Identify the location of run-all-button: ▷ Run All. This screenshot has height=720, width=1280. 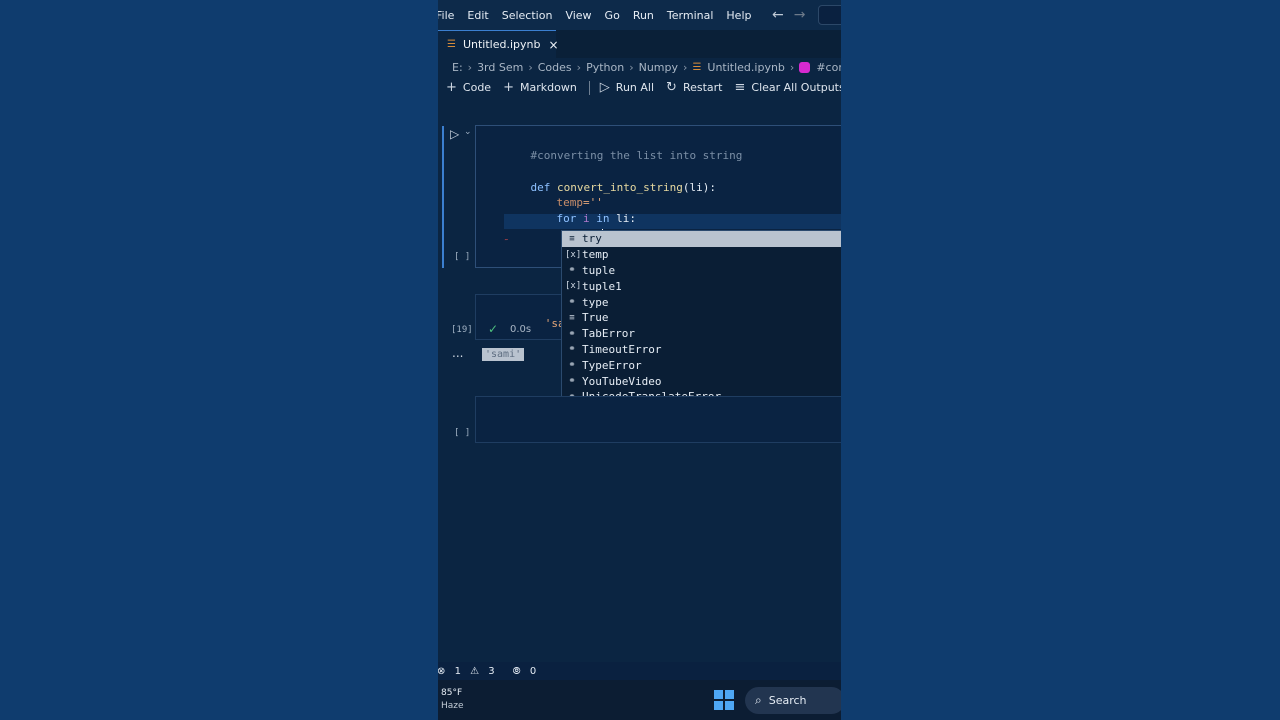
(627, 87).